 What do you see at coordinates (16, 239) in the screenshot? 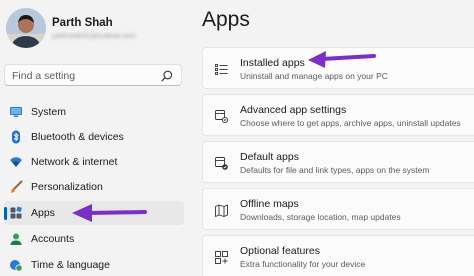
I see `person-icon` at bounding box center [16, 239].